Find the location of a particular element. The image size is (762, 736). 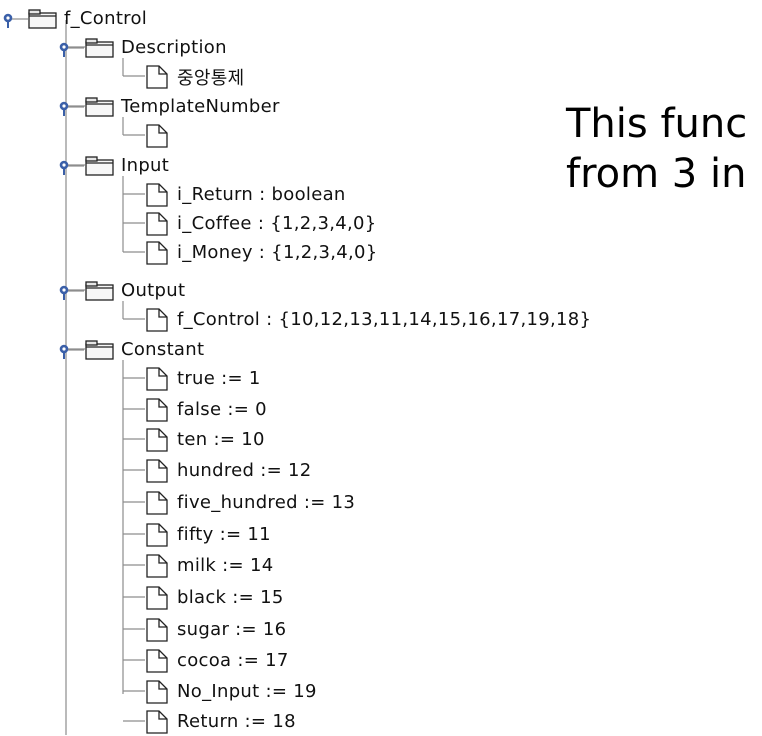

input-expand-handle is located at coordinates (71, 167).